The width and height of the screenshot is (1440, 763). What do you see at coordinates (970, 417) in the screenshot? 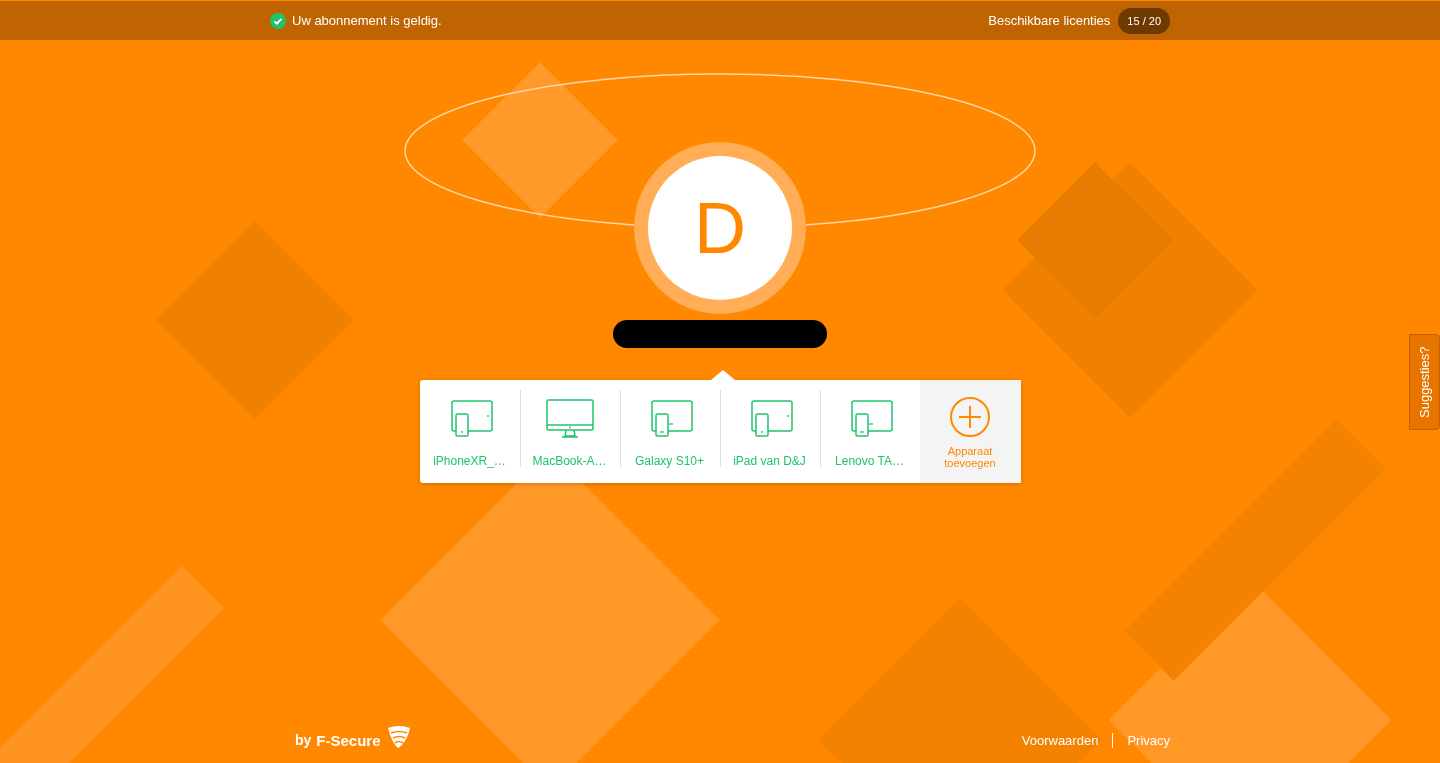
I see `plus-icon` at bounding box center [970, 417].